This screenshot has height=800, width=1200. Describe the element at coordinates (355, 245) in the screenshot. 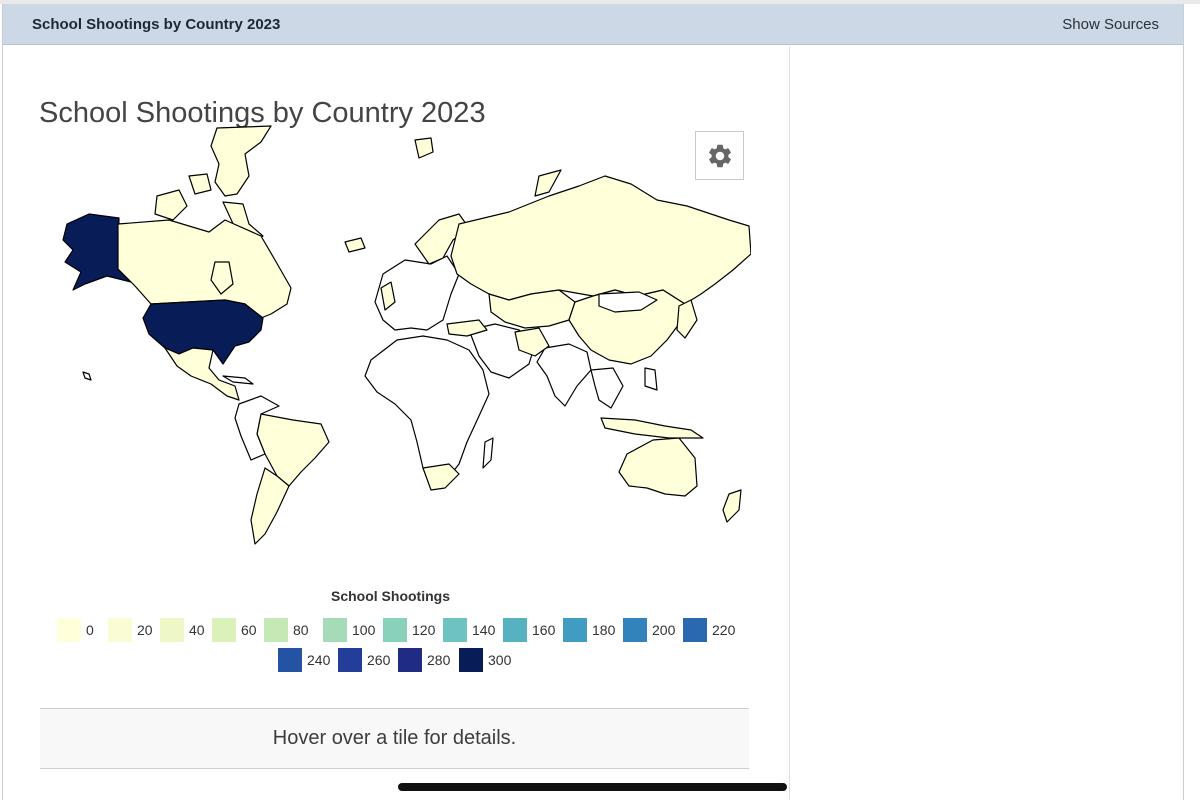

I see `region-iceland` at that location.